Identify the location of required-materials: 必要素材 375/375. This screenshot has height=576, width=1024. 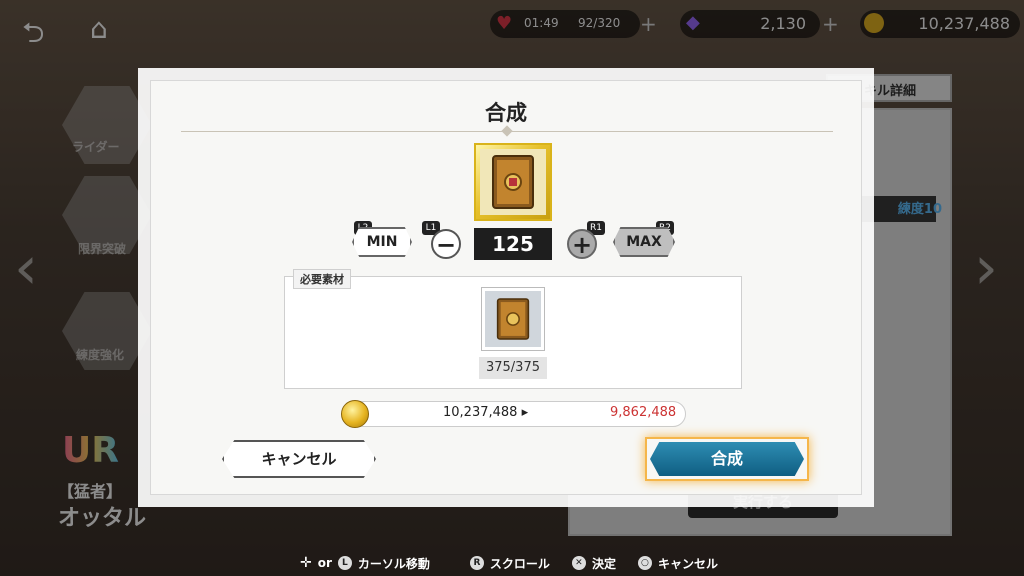
(513, 329).